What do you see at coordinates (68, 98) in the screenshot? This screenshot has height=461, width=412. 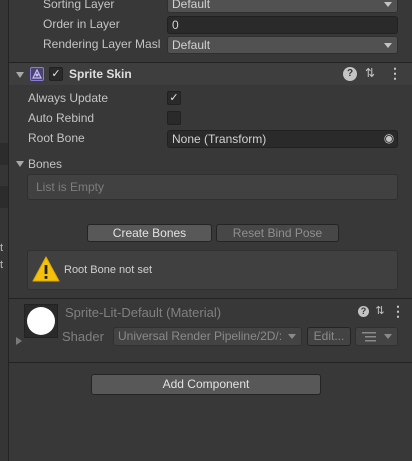 I see `always-update-label: Always Update` at bounding box center [68, 98].